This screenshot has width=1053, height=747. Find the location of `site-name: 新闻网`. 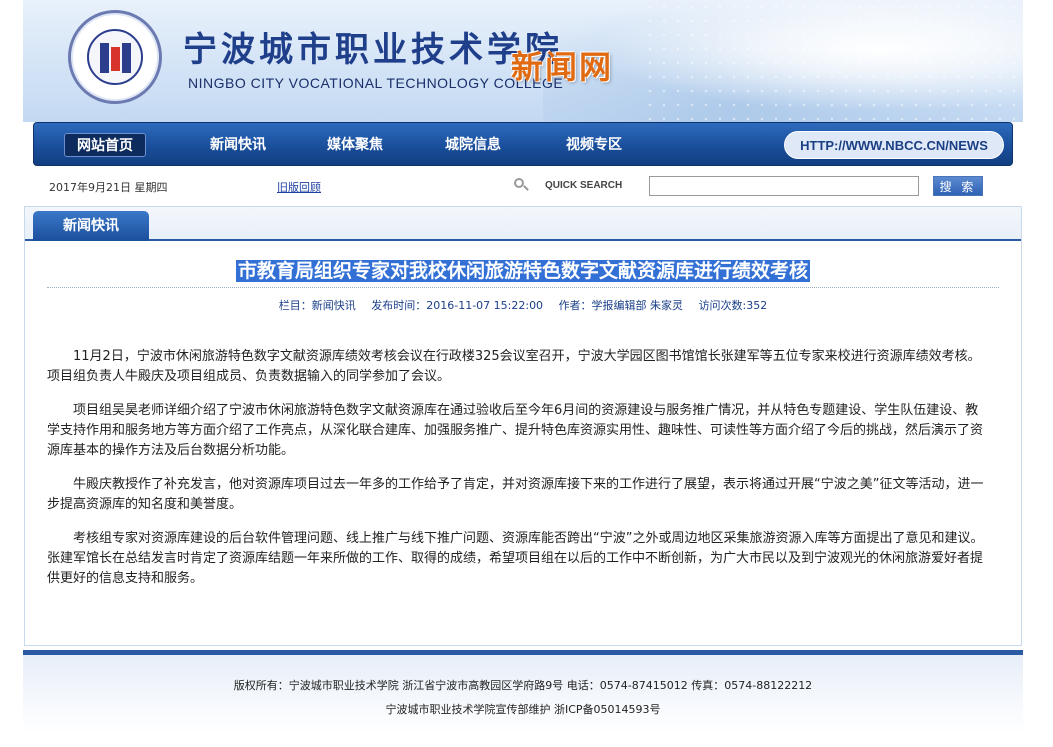

site-name: 新闻网 is located at coordinates (562, 67).